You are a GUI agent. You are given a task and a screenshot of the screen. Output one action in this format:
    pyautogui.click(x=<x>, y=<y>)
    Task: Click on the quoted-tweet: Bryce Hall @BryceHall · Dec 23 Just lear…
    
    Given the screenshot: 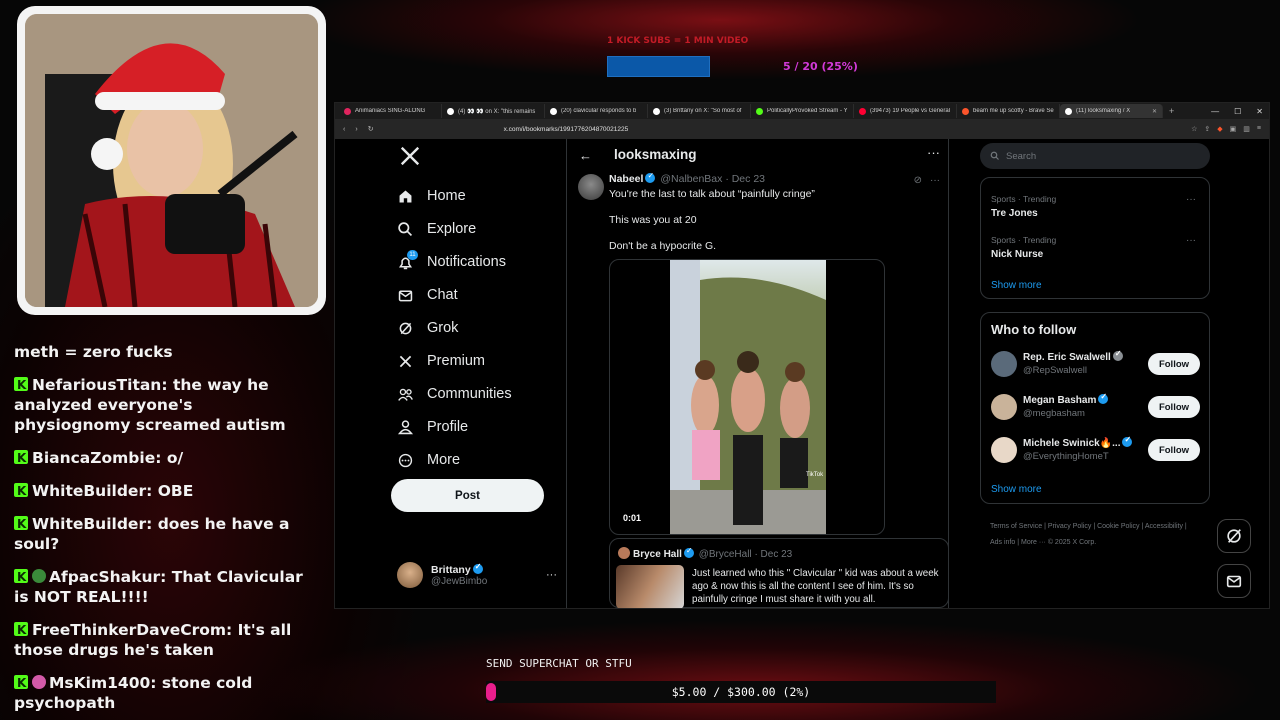 What is the action you would take?
    pyautogui.click(x=779, y=573)
    